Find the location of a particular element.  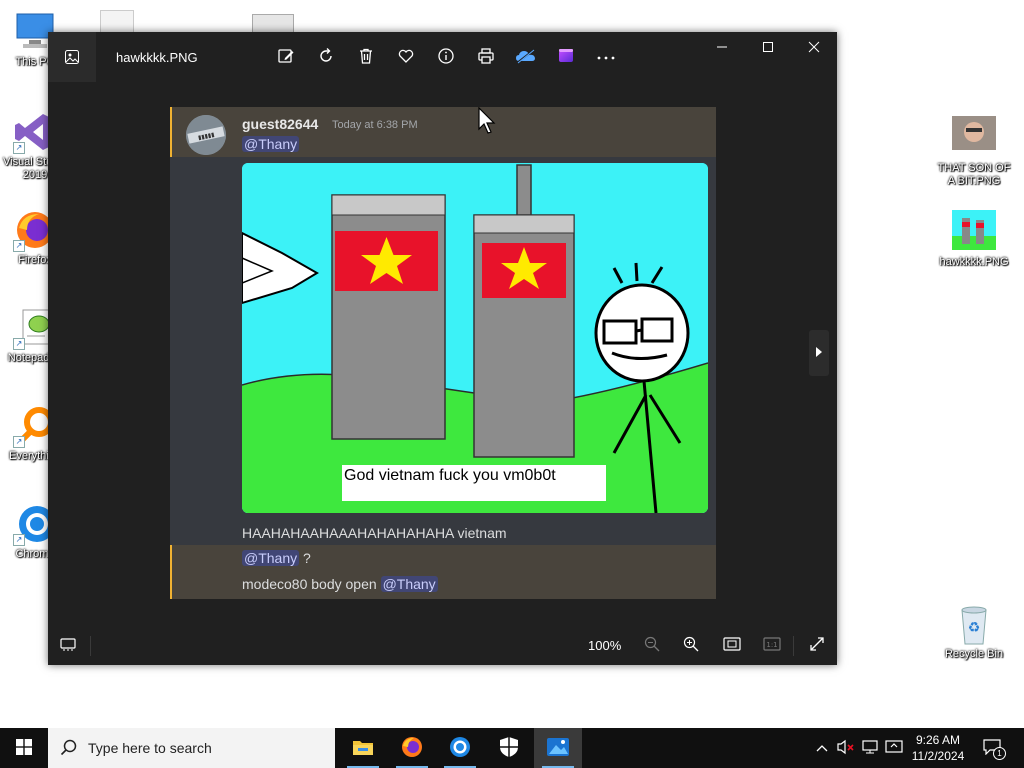

message-text: ? is located at coordinates (305, 558).